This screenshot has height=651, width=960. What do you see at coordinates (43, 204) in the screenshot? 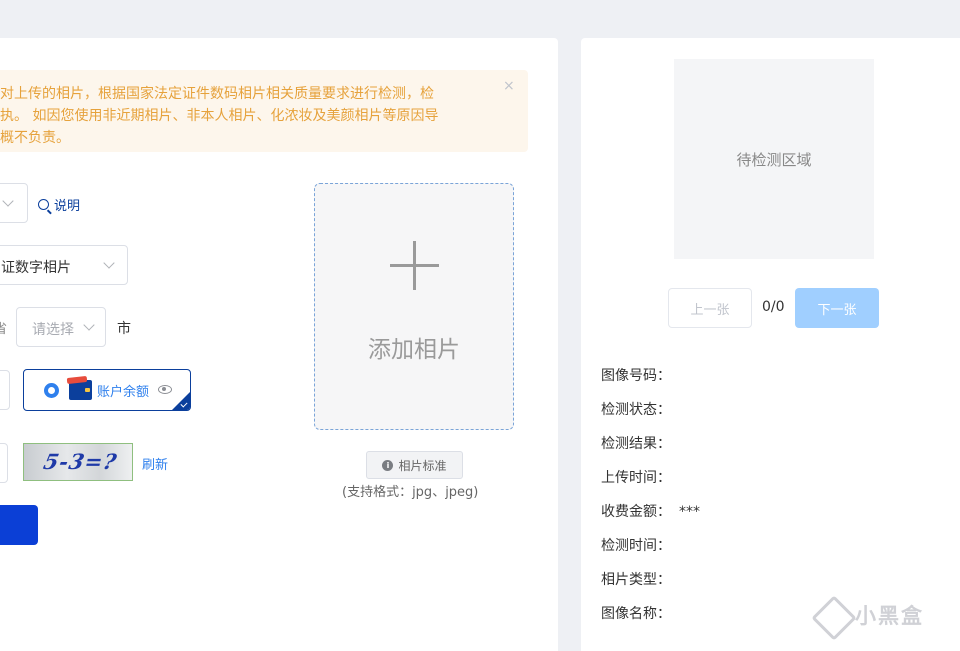
I see `search-icon` at bounding box center [43, 204].